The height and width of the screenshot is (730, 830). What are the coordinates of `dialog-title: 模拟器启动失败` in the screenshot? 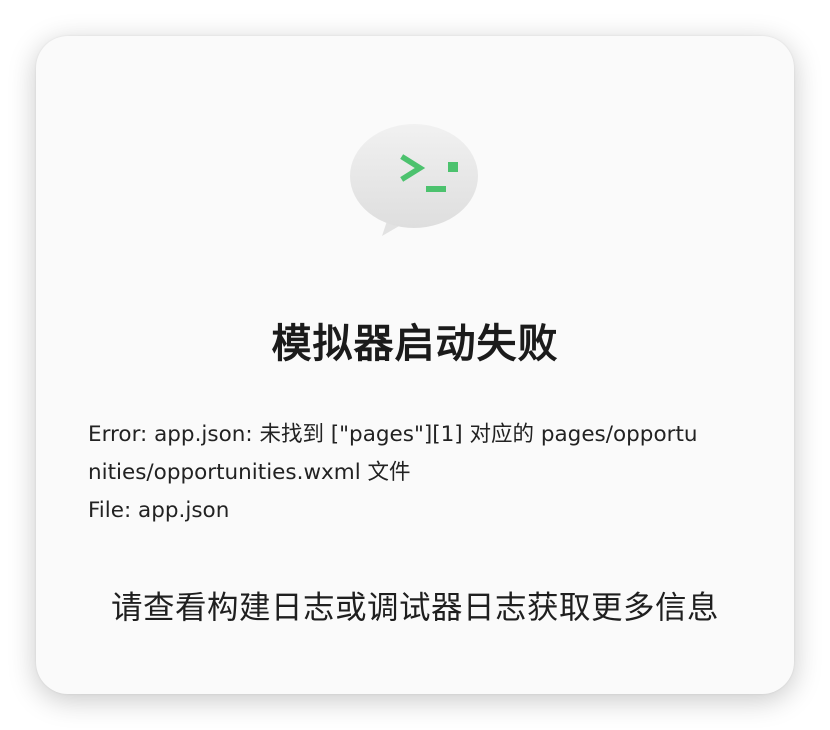 It's located at (415, 344).